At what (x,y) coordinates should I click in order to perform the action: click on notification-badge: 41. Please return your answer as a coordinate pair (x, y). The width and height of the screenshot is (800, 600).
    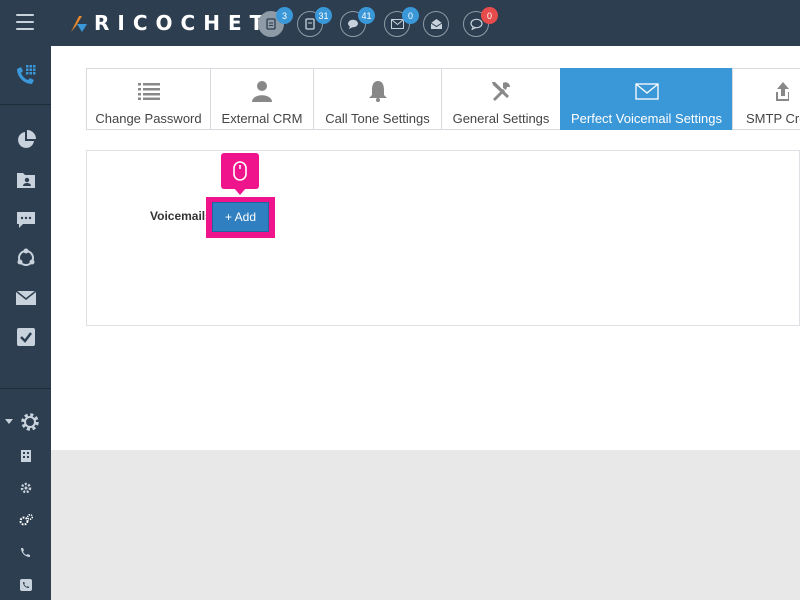
    Looking at the image, I should click on (366, 15).